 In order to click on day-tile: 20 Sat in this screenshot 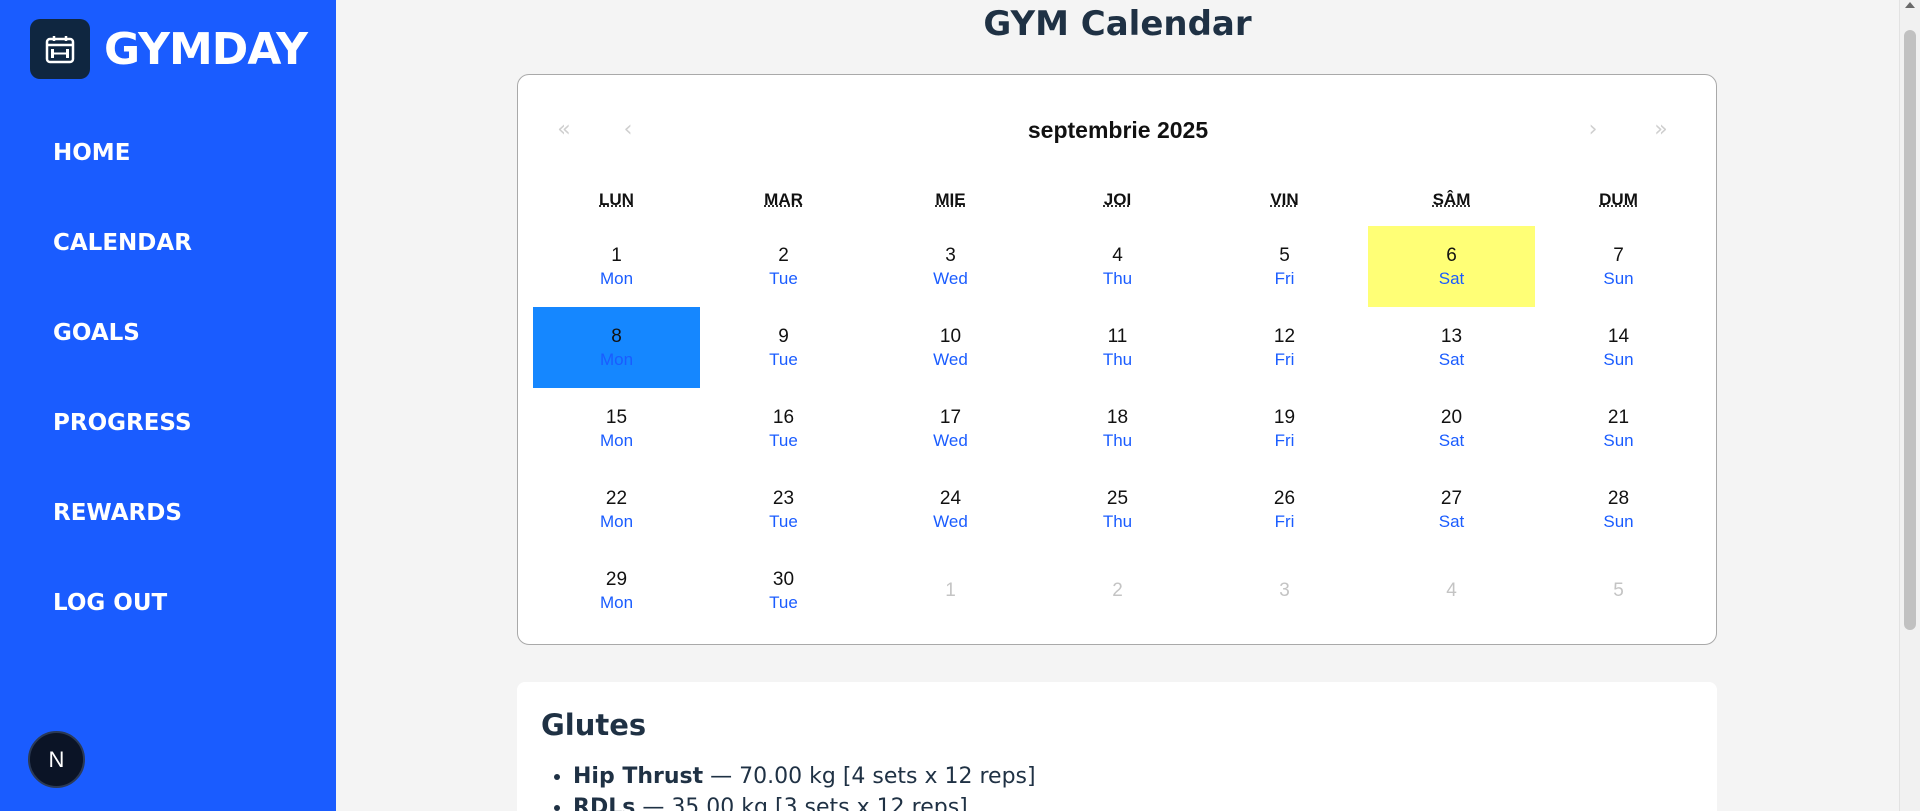, I will do `click(1451, 428)`.